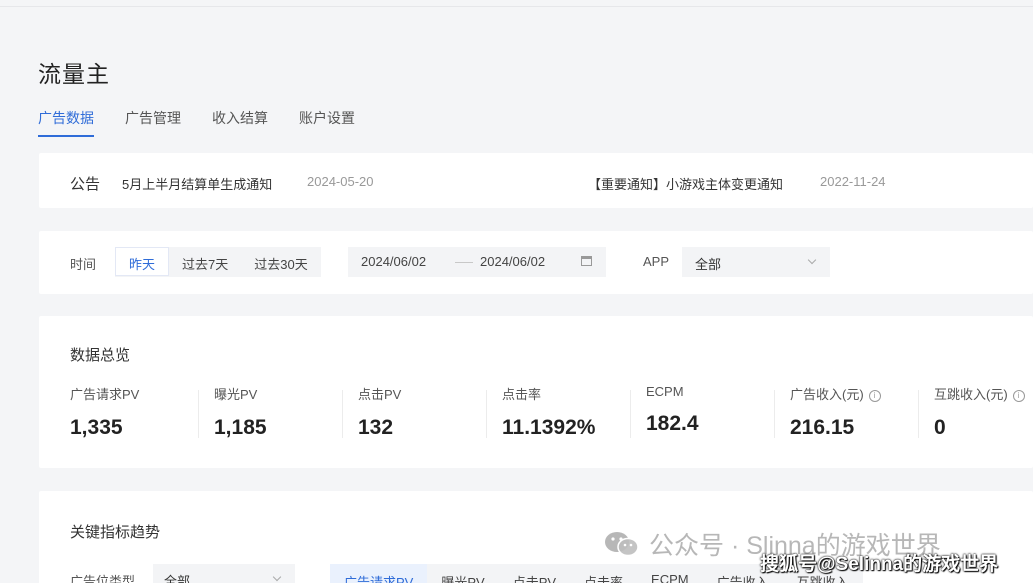  What do you see at coordinates (103, 578) in the screenshot?
I see `ad-position-label: 广告位类型` at bounding box center [103, 578].